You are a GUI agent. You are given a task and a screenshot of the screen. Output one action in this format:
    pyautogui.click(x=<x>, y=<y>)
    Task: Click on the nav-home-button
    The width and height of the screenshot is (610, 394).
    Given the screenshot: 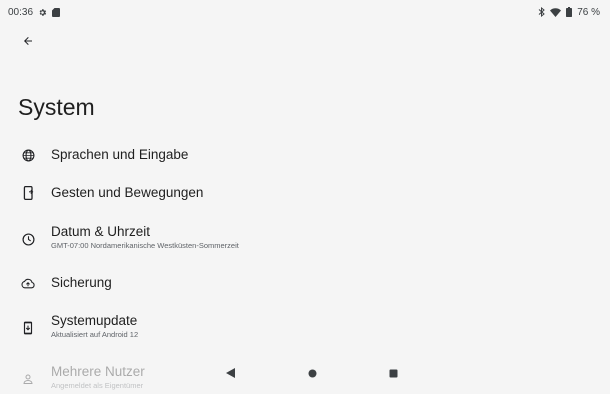 What is the action you would take?
    pyautogui.click(x=312, y=374)
    